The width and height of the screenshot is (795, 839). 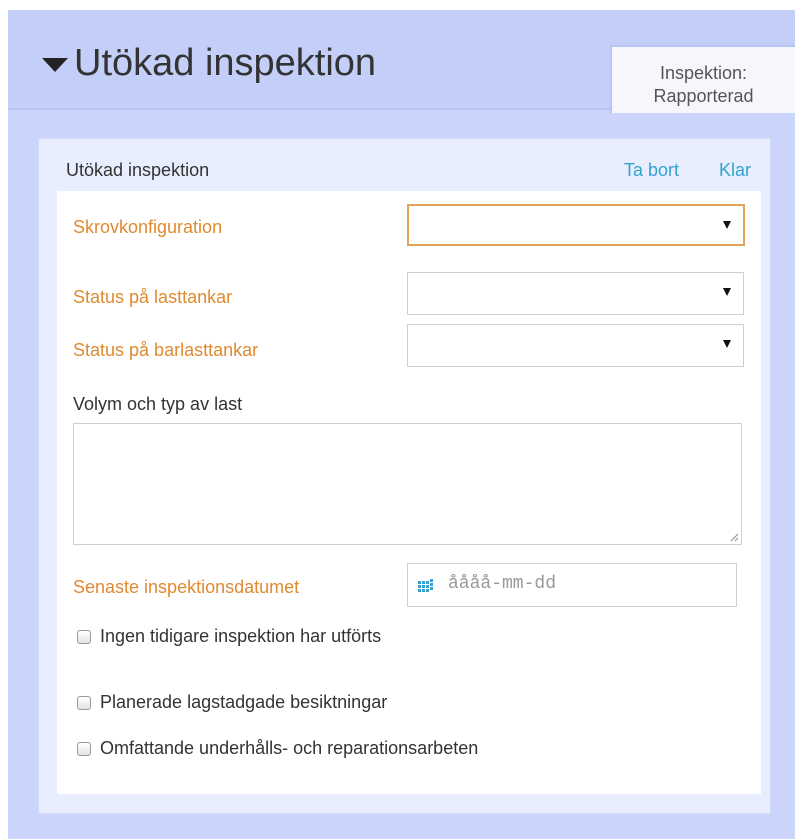 I want to click on cargo-volume-textarea, so click(x=407, y=484).